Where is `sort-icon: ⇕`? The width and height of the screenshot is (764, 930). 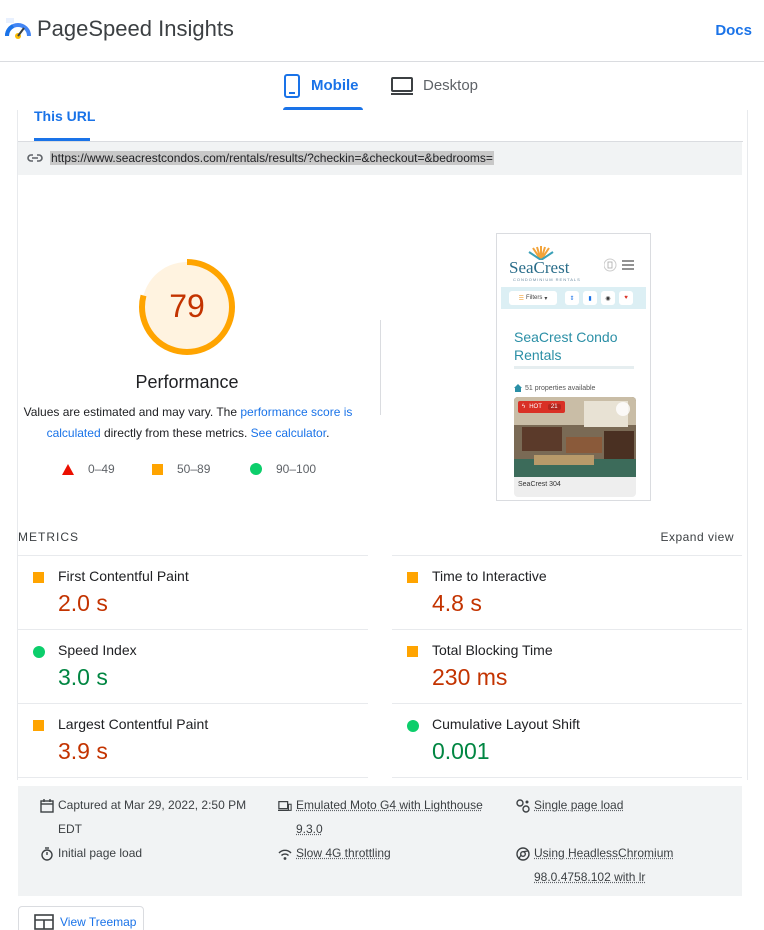
sort-icon: ⇕ is located at coordinates (572, 298).